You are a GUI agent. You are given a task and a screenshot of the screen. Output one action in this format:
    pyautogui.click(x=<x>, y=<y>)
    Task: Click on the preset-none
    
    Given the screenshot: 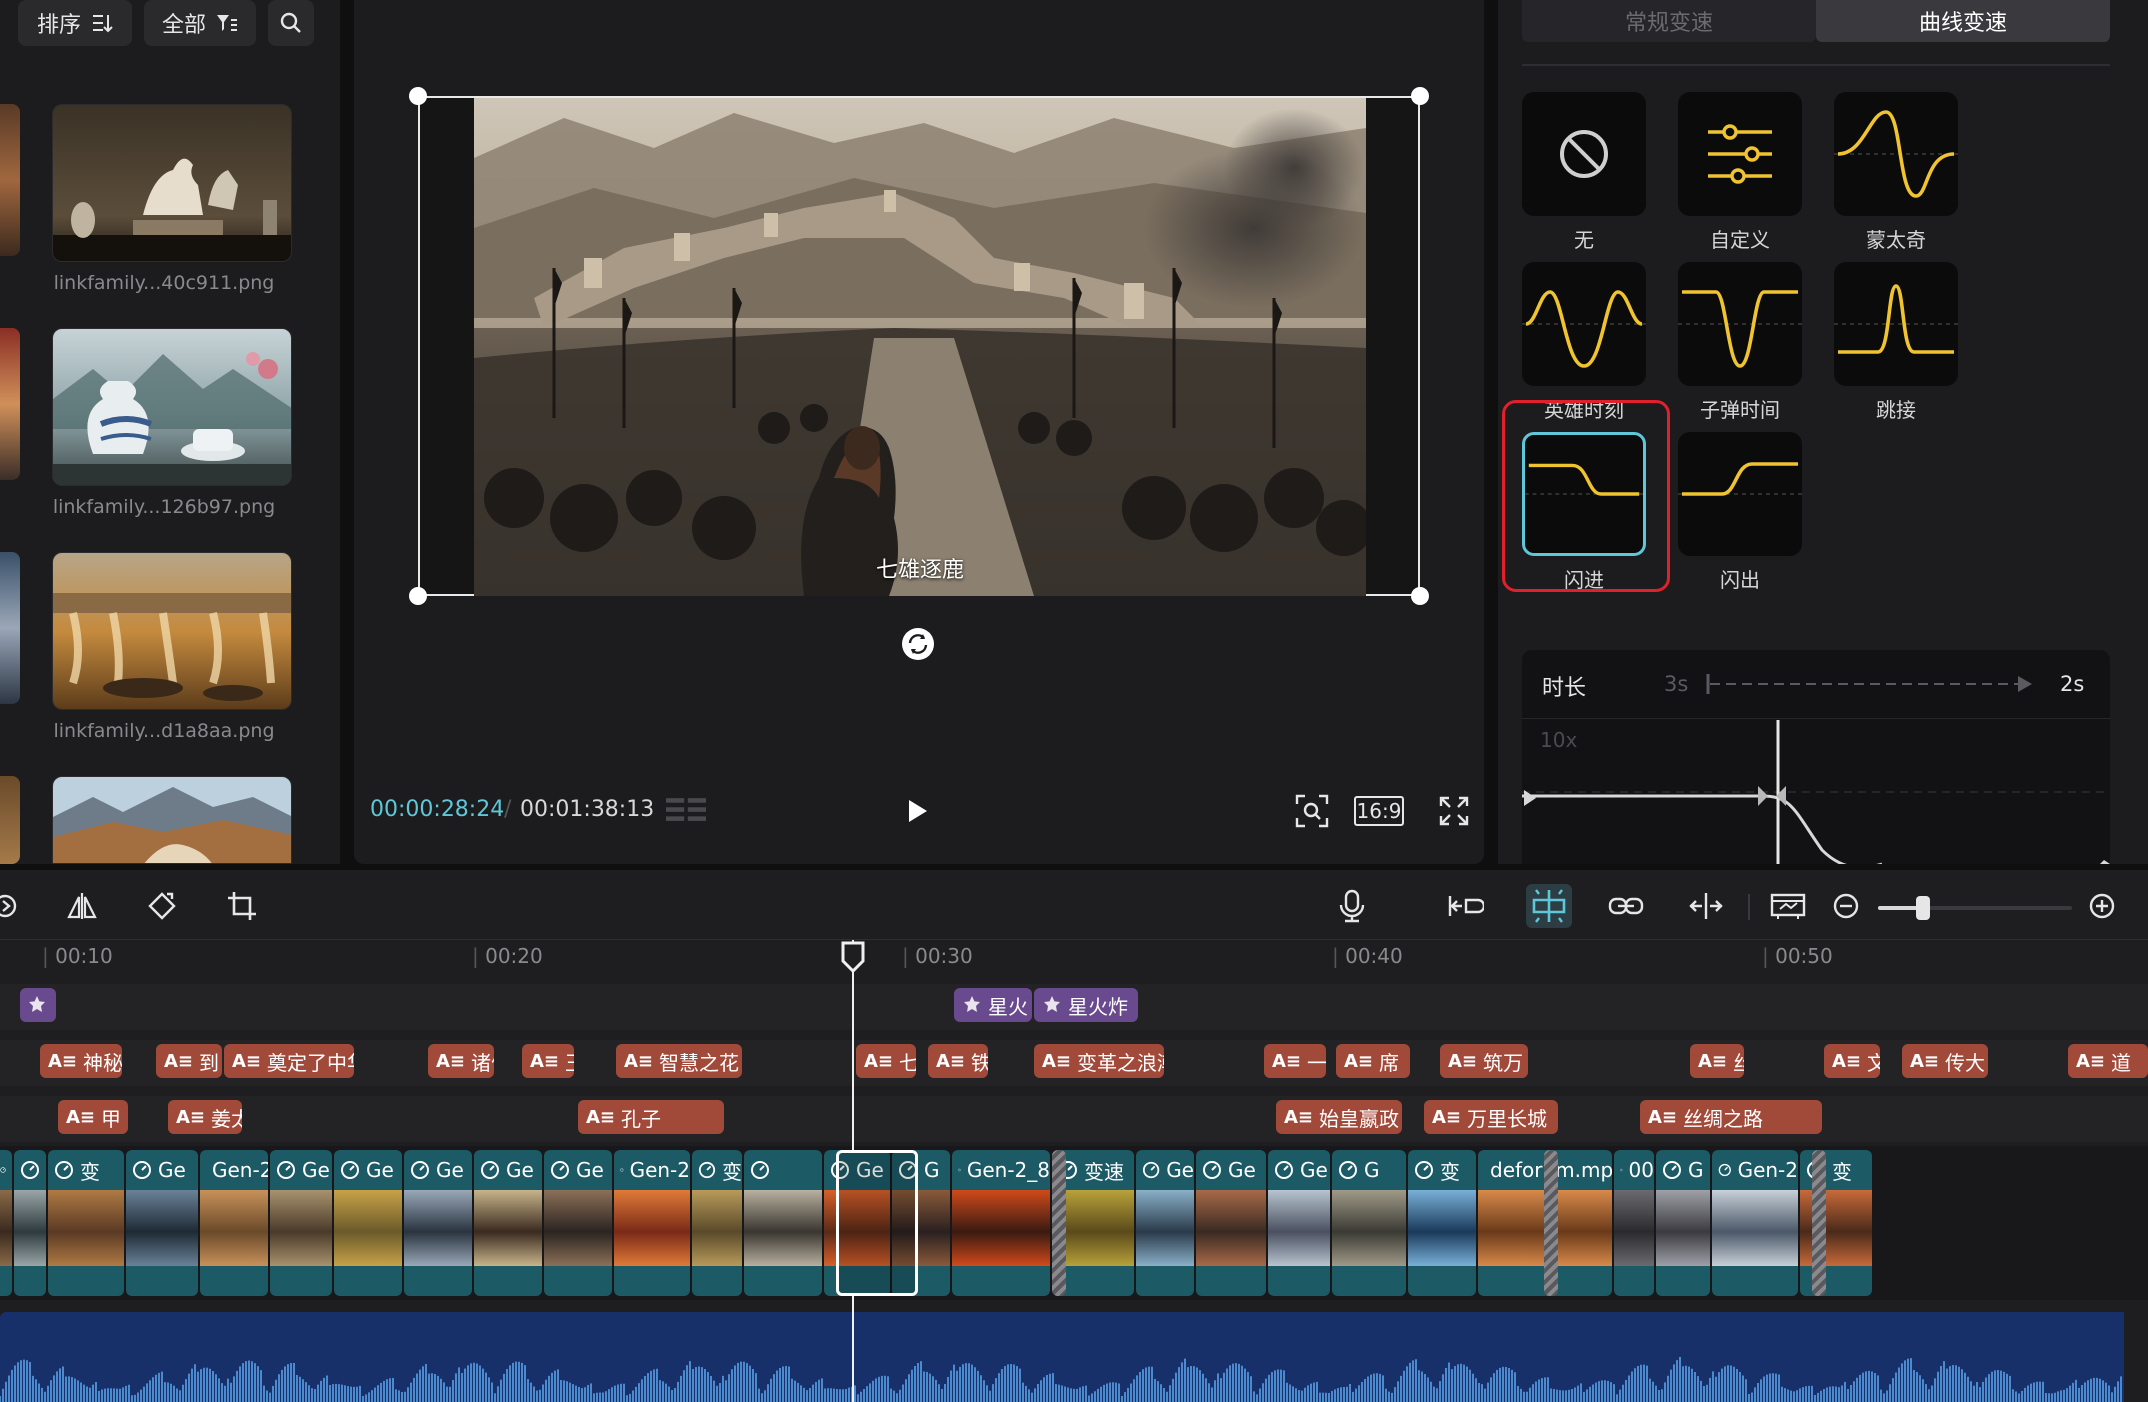 What is the action you would take?
    pyautogui.click(x=1584, y=154)
    